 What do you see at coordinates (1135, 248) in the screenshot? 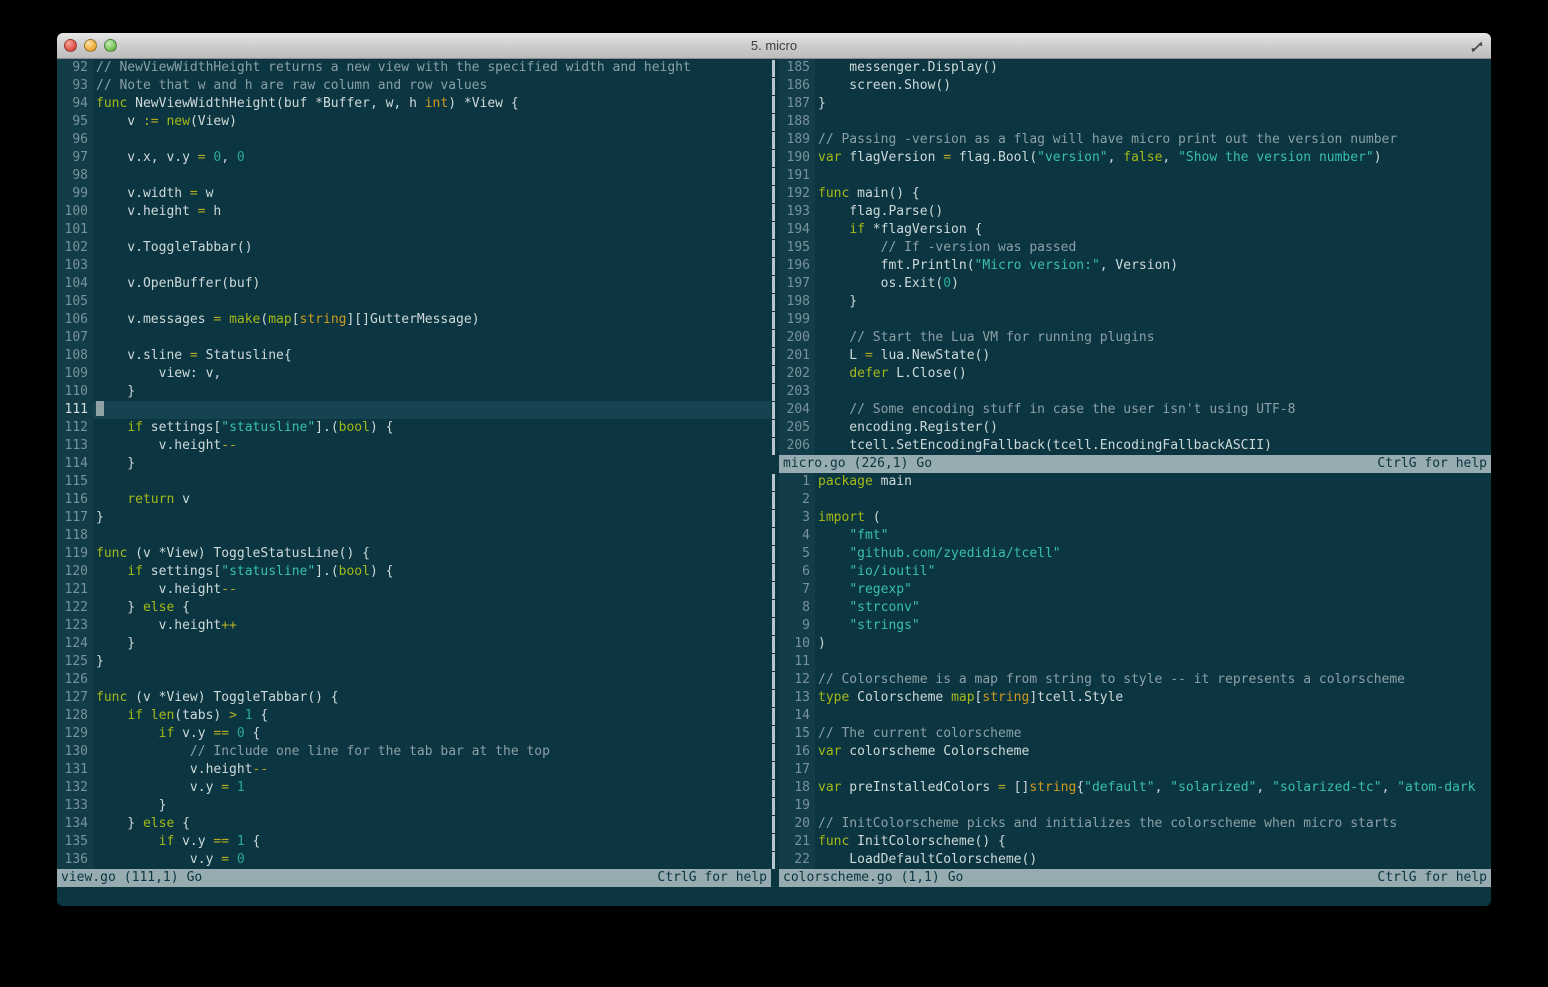
I see `code-line: 195 // If -version was passed` at bounding box center [1135, 248].